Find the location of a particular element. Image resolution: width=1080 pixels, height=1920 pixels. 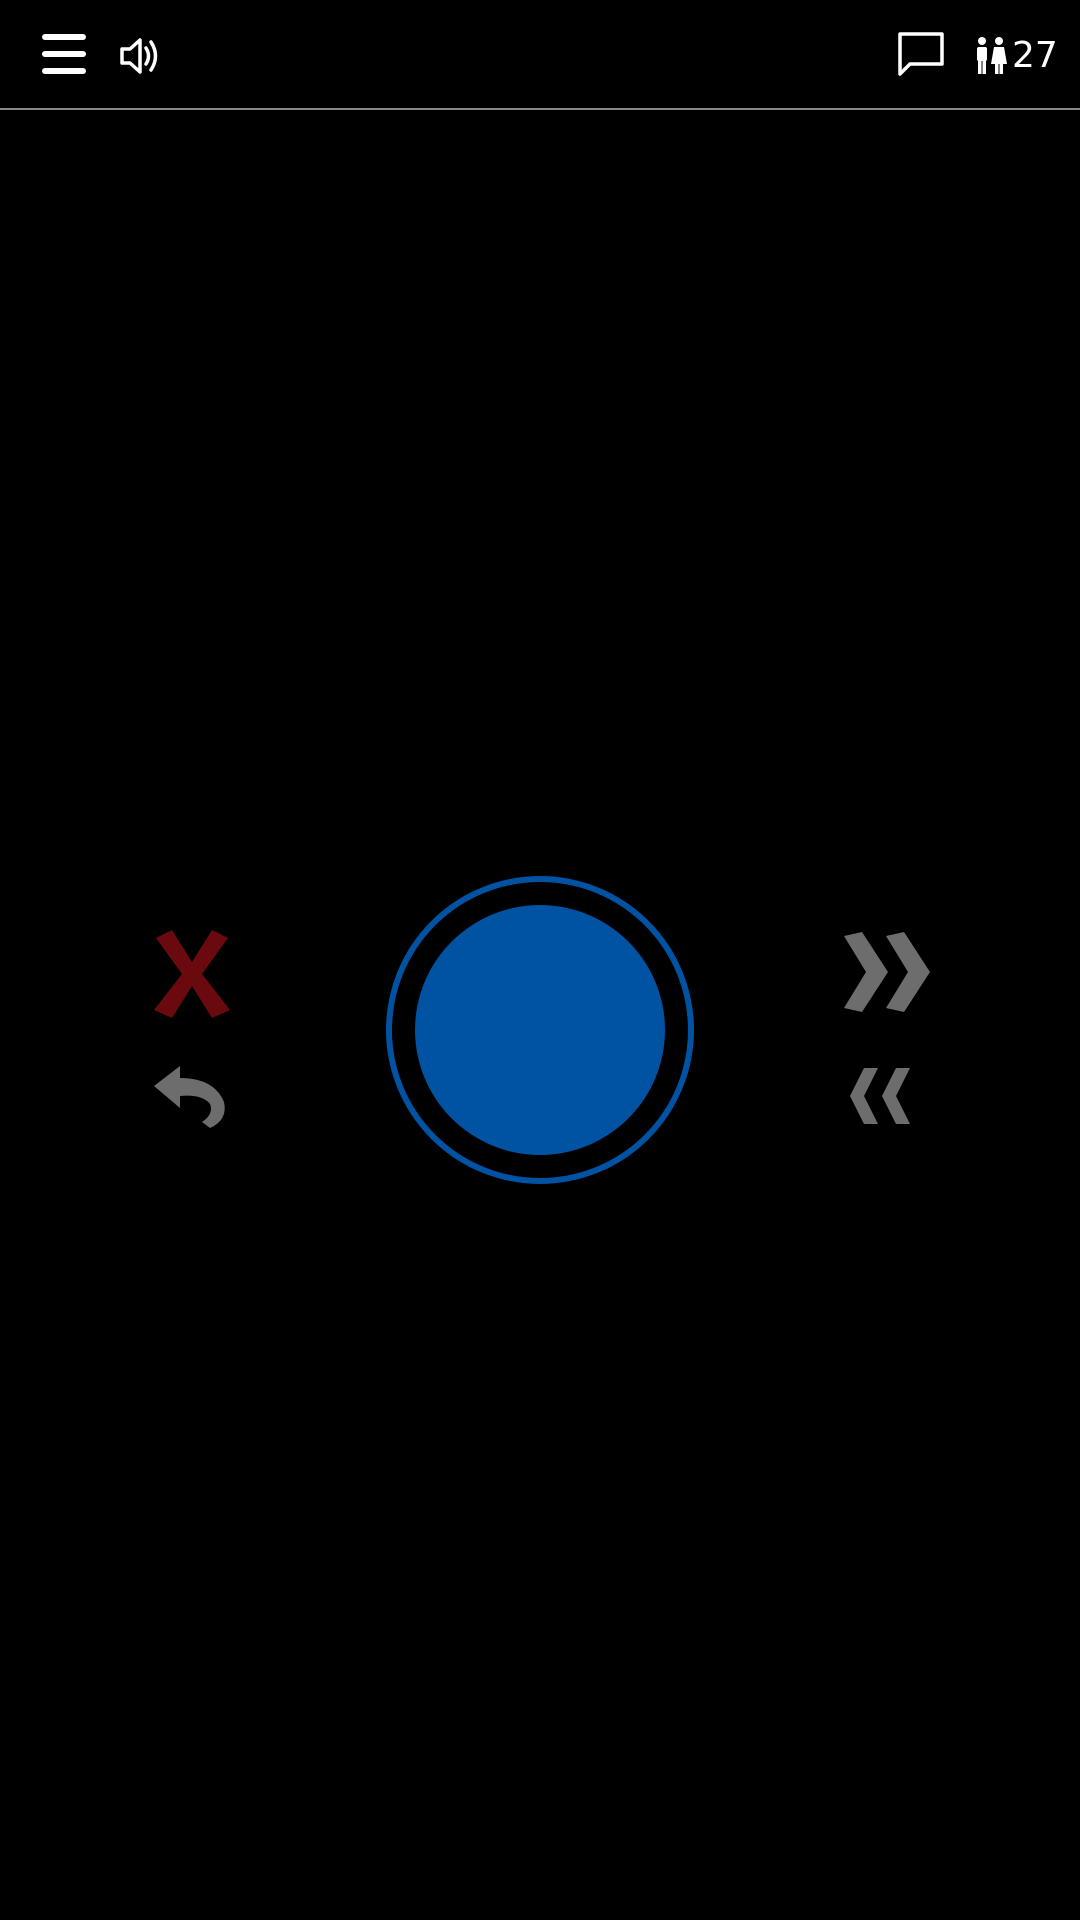

skip-back-button is located at coordinates (886, 1096).